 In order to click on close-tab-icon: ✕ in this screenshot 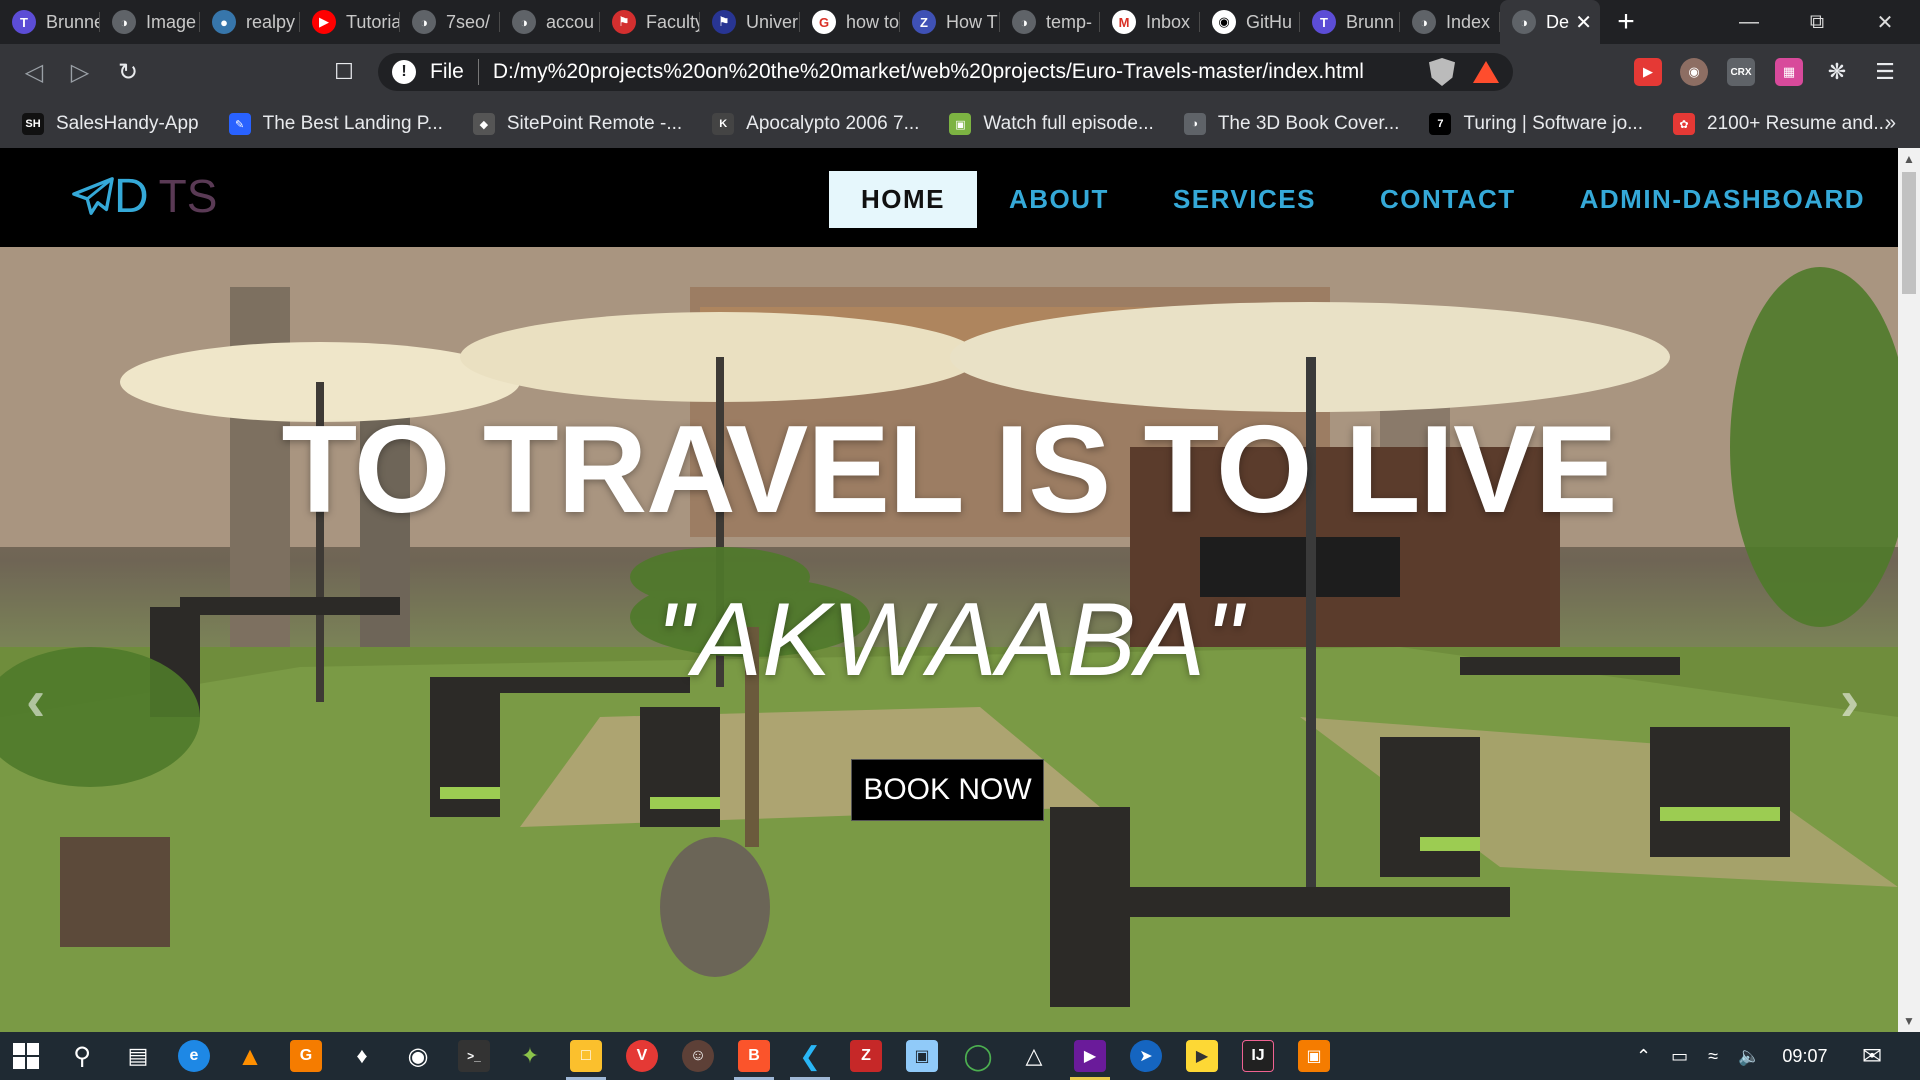, I will do `click(1583, 22)`.